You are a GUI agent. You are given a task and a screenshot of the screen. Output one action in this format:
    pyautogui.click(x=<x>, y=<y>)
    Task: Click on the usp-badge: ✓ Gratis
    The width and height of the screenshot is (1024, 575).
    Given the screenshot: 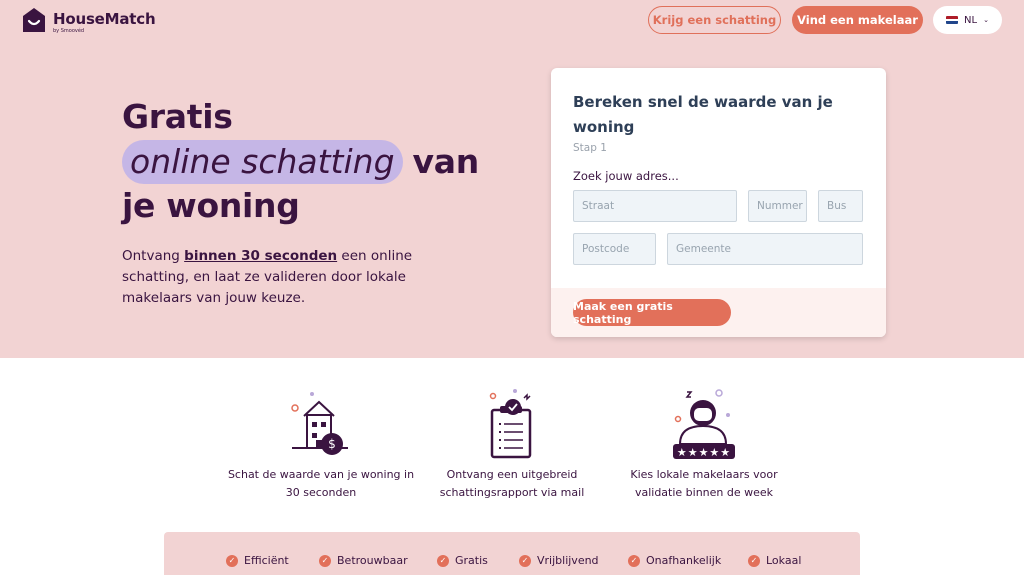 What is the action you would take?
    pyautogui.click(x=462, y=560)
    